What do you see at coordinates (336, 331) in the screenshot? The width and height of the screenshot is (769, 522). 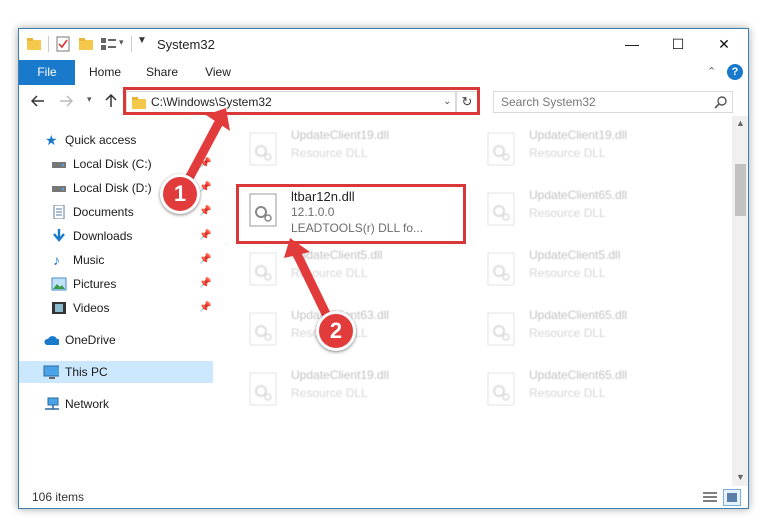 I see `step-two-badge: 2` at bounding box center [336, 331].